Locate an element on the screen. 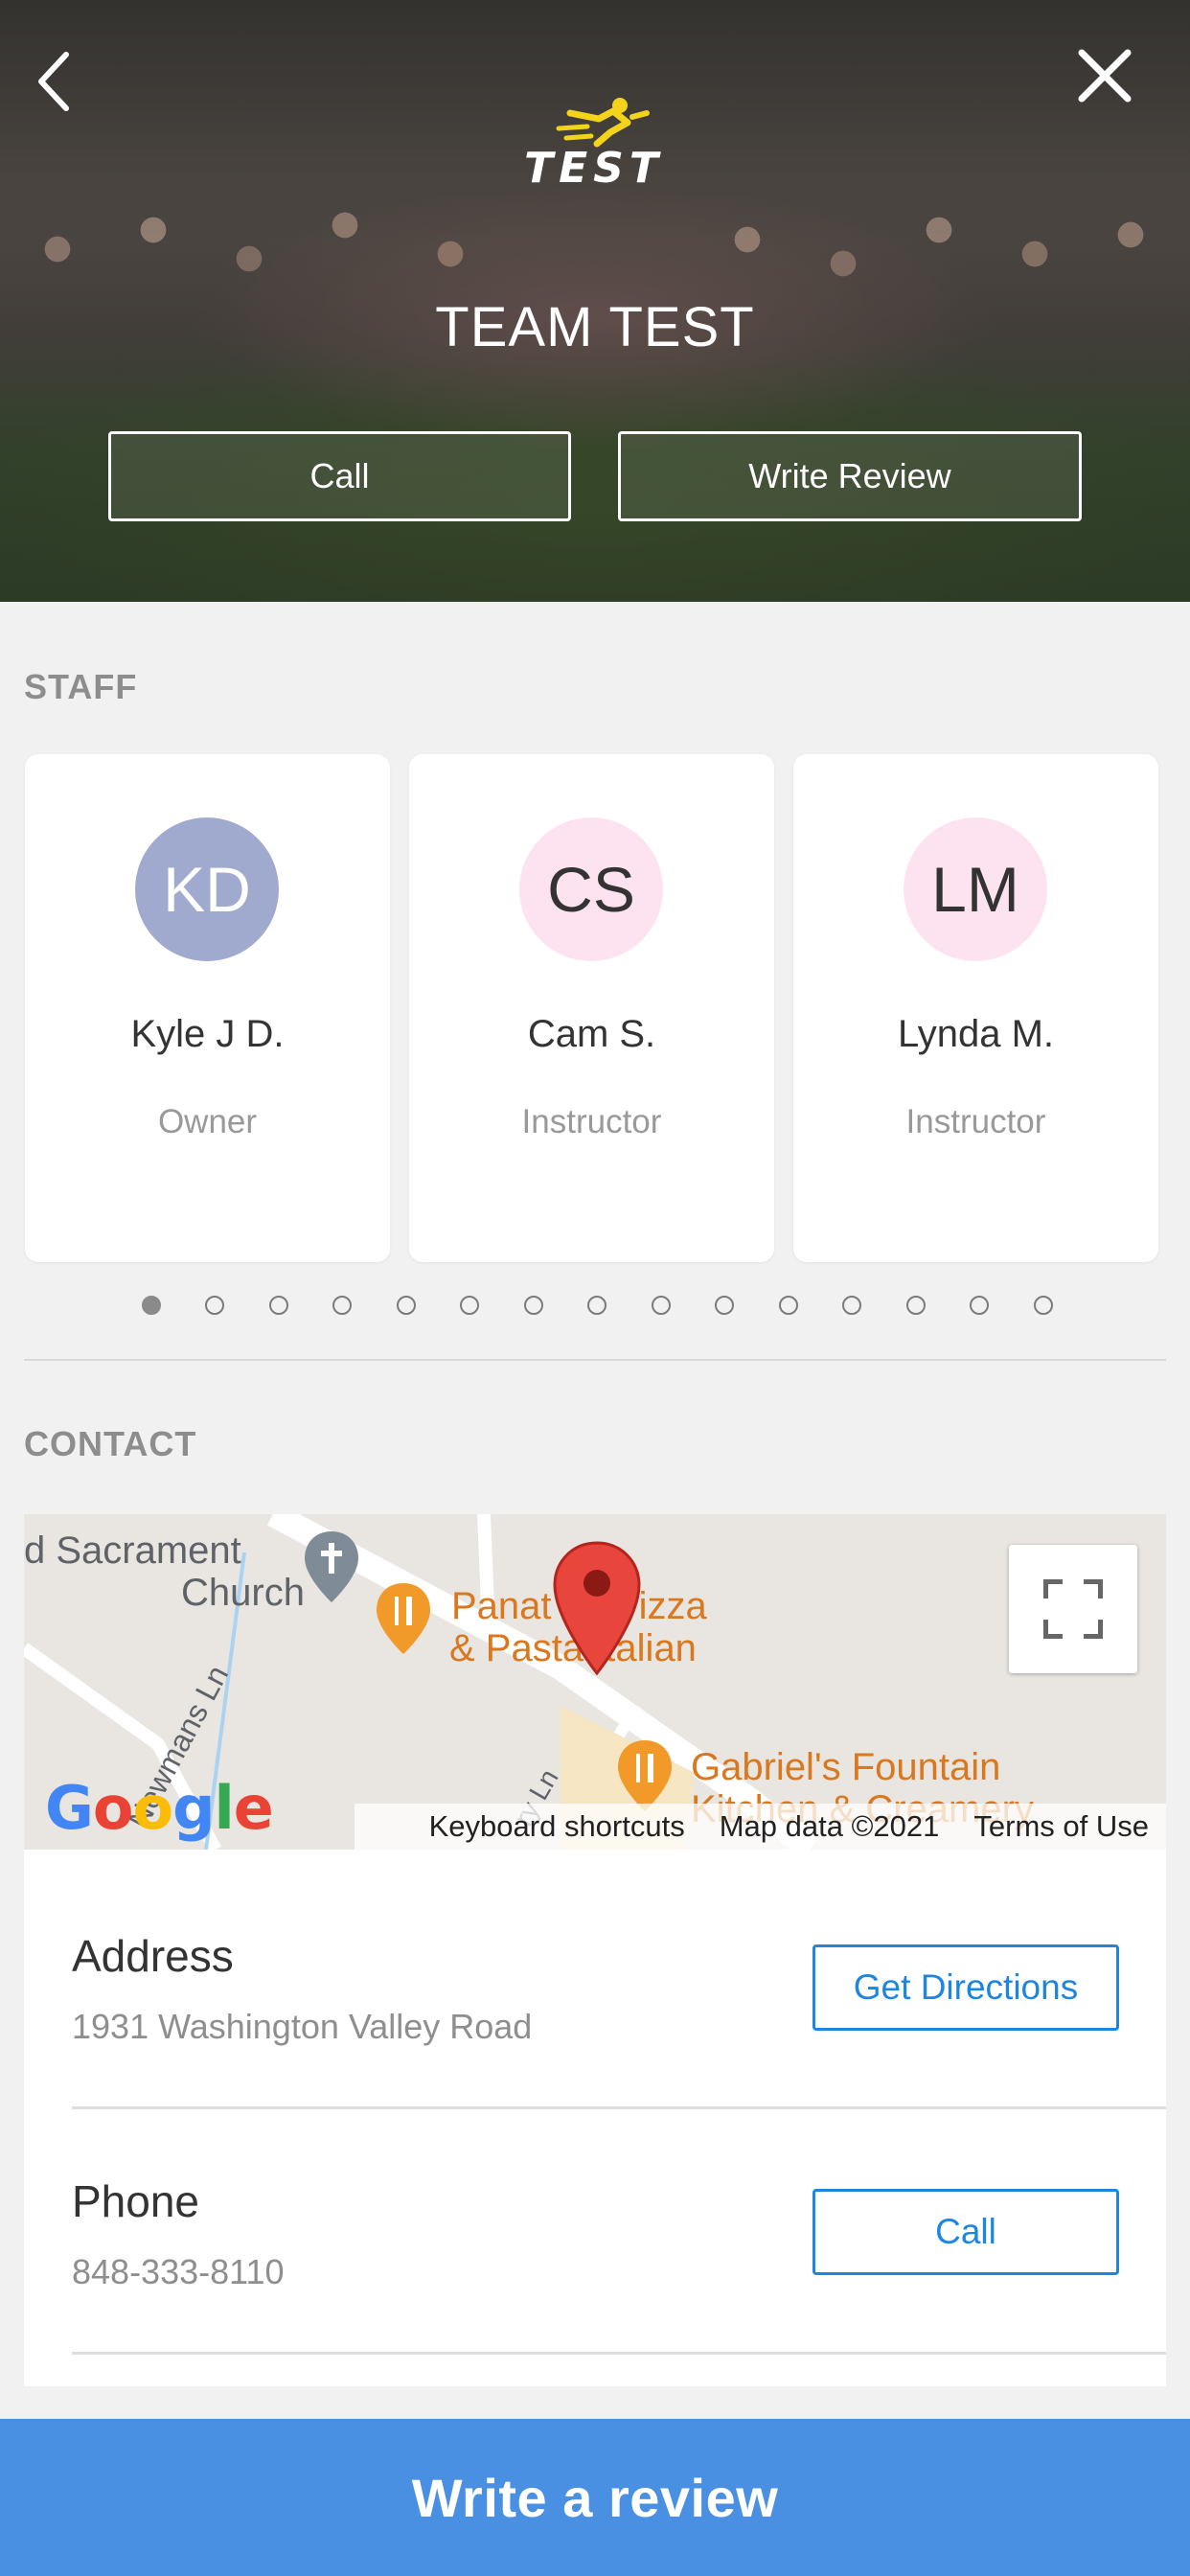 This screenshot has width=1190, height=2576. staff-name: Kyle J D. is located at coordinates (207, 1034).